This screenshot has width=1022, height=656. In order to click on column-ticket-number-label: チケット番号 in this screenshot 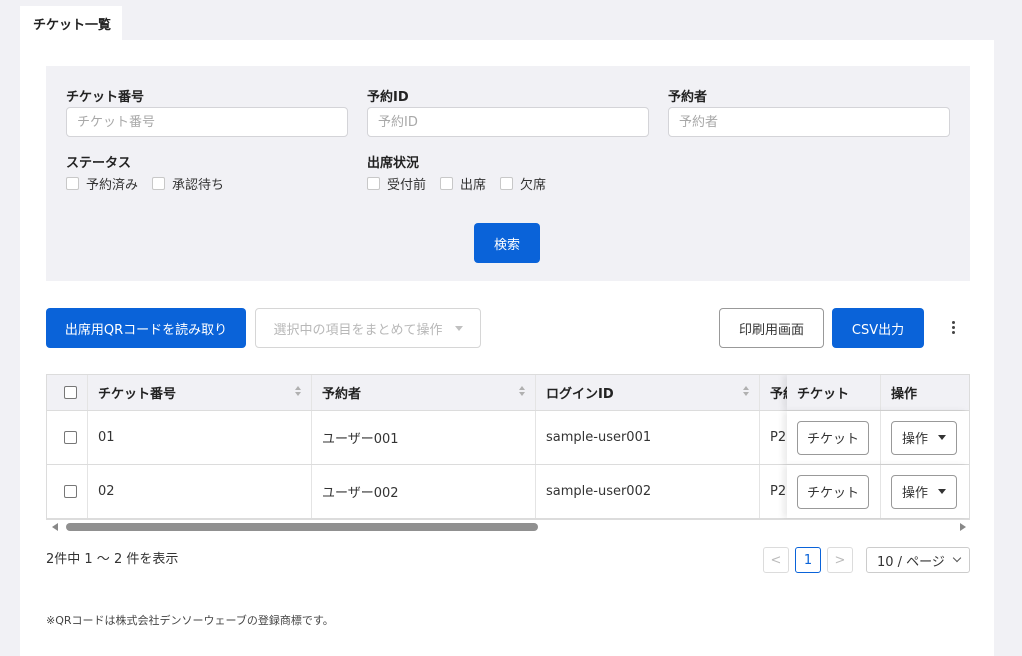, I will do `click(137, 394)`.